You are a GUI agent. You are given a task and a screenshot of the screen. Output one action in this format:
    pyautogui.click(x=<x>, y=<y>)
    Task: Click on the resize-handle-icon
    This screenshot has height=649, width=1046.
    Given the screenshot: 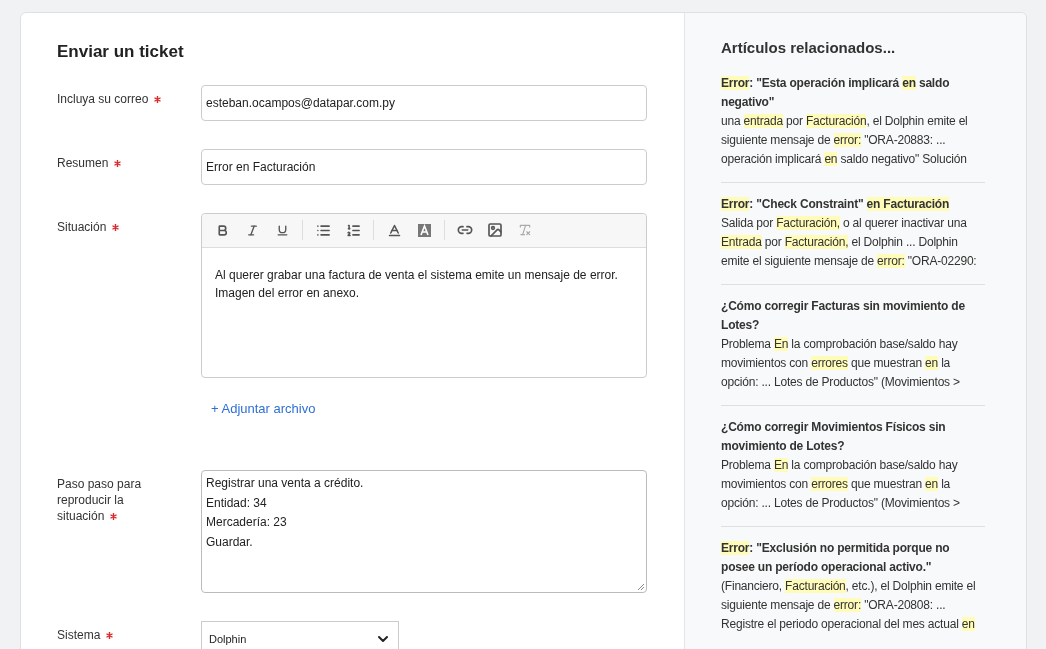 What is the action you would take?
    pyautogui.click(x=641, y=587)
    